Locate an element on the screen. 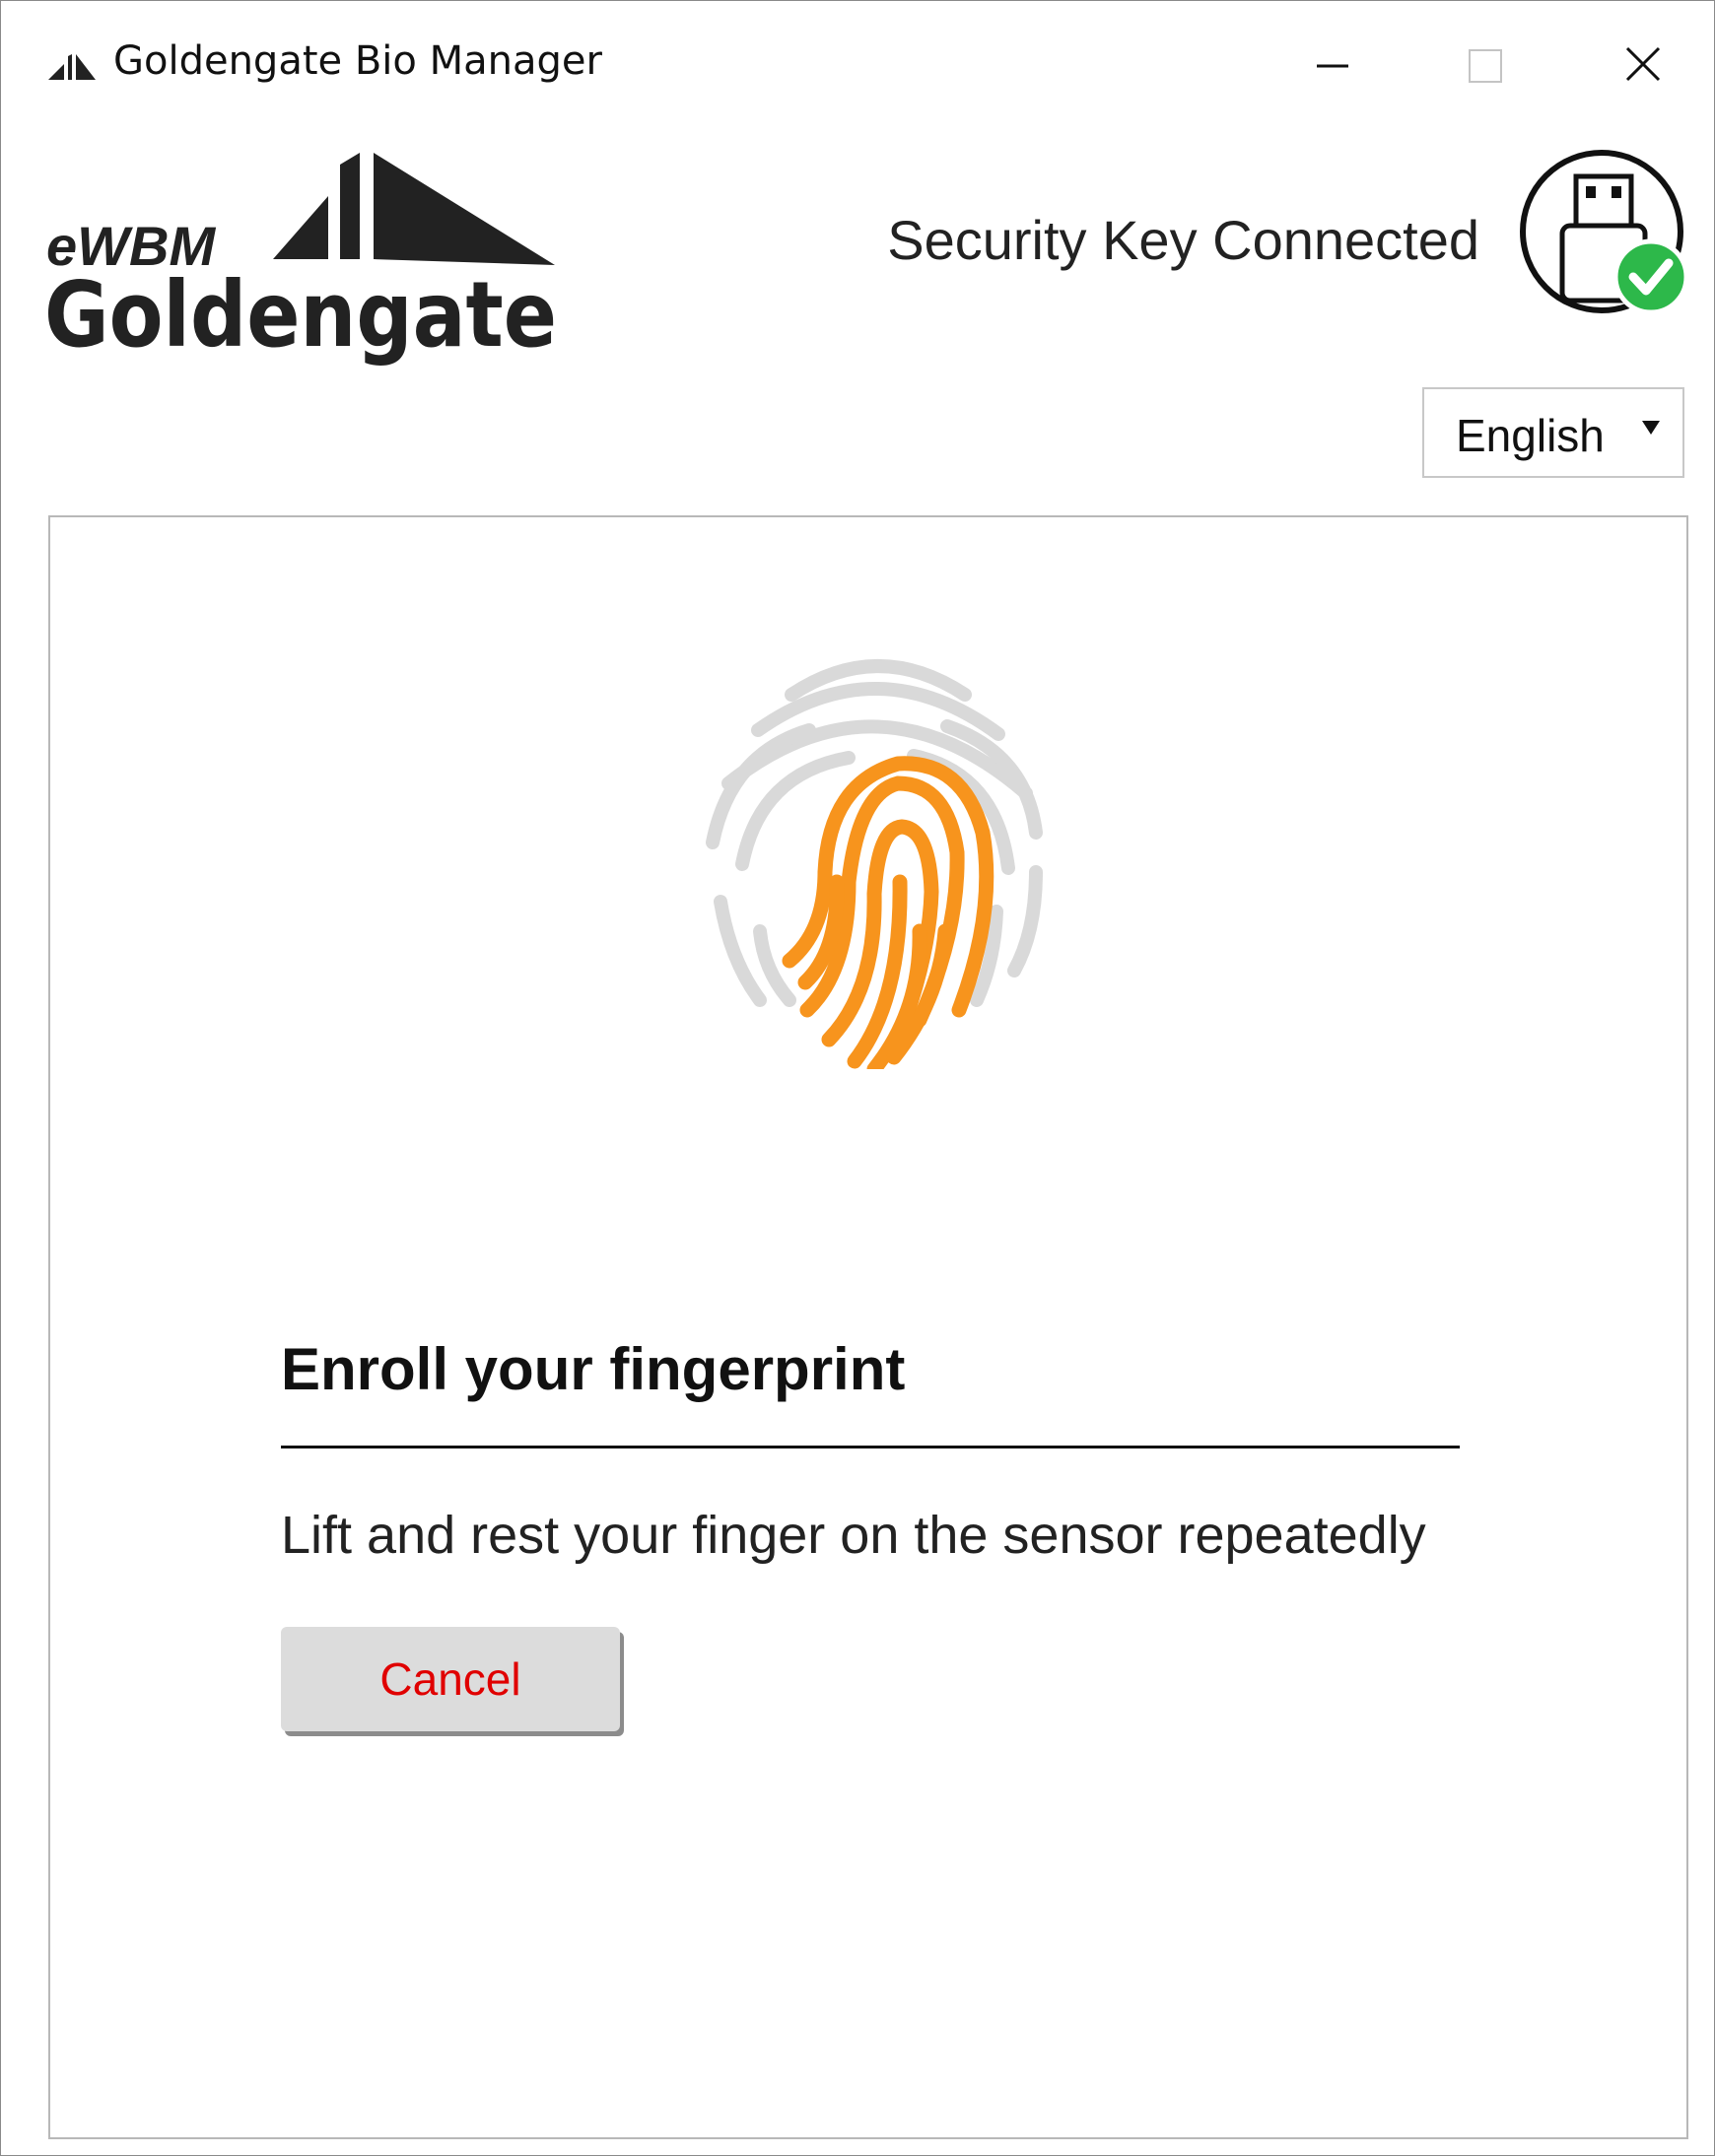  heading-divider is located at coordinates (870, 1447).